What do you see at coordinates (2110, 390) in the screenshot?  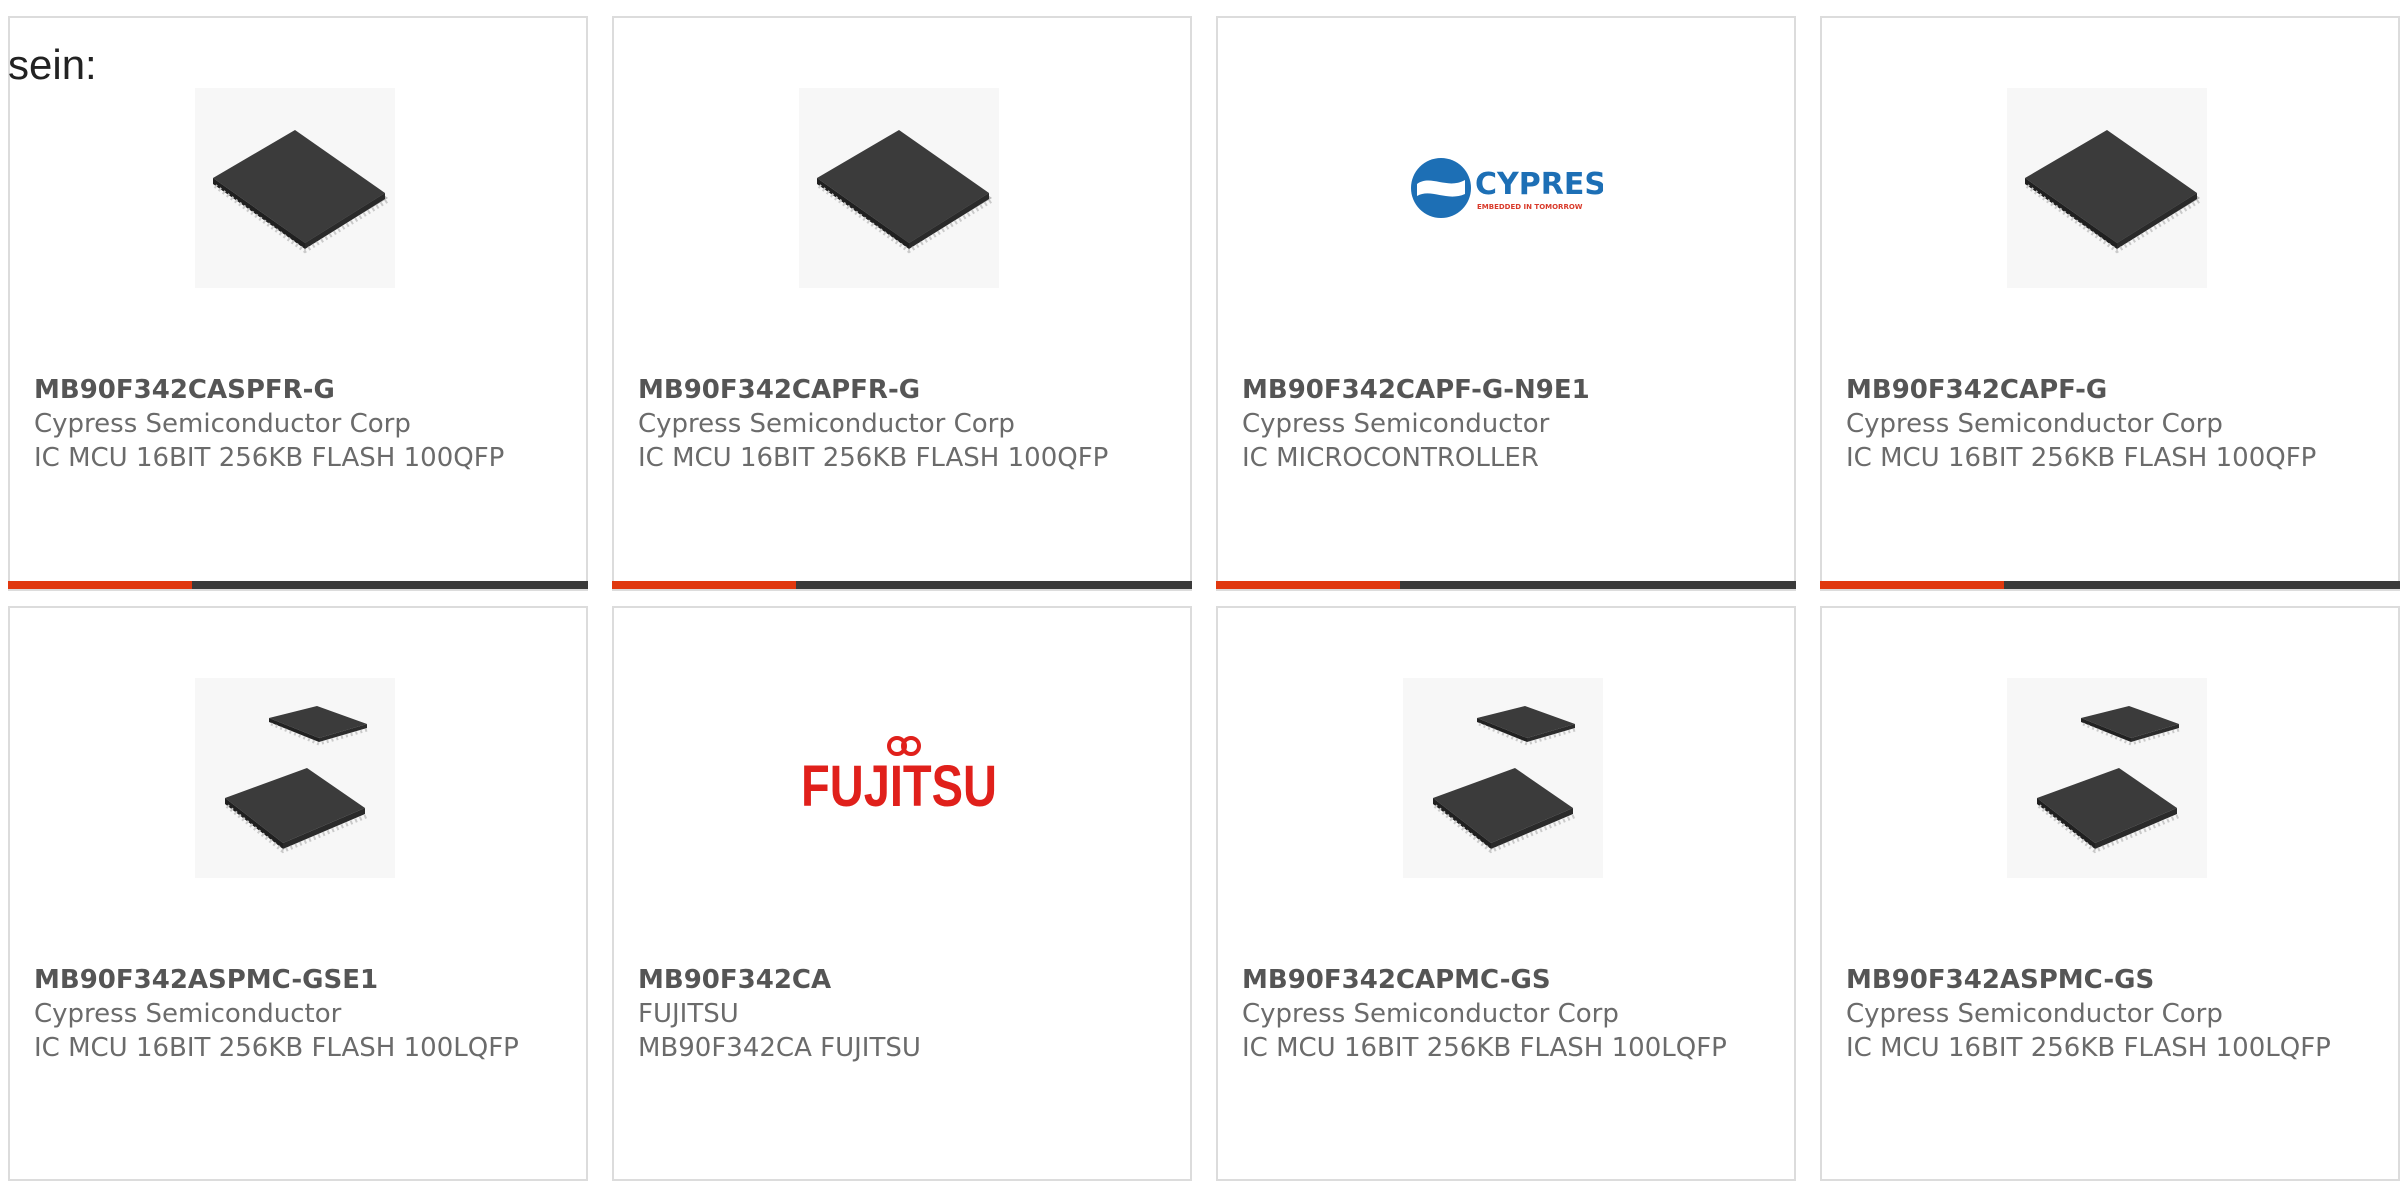 I see `part-number: MB90F342CAPF-G` at bounding box center [2110, 390].